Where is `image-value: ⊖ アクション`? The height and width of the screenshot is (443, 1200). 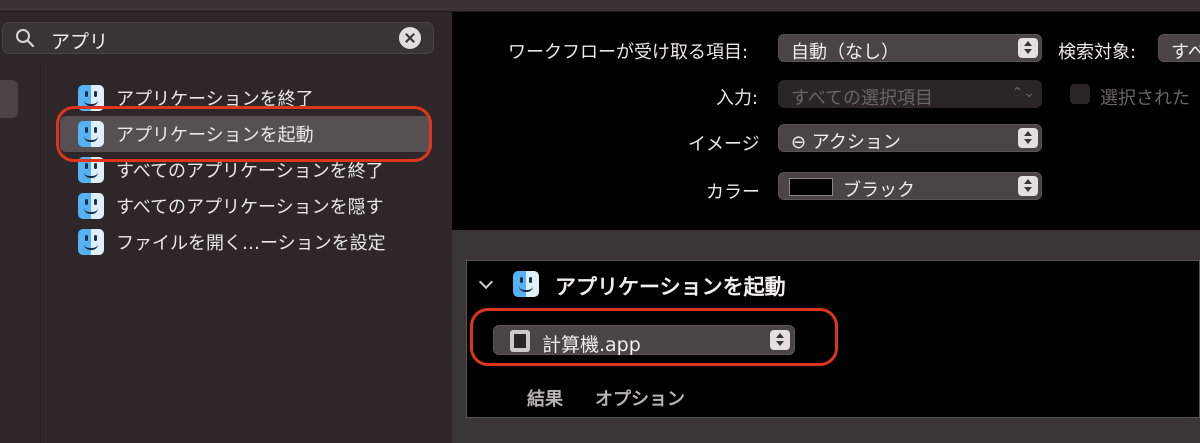 image-value: ⊖ アクション is located at coordinates (846, 142).